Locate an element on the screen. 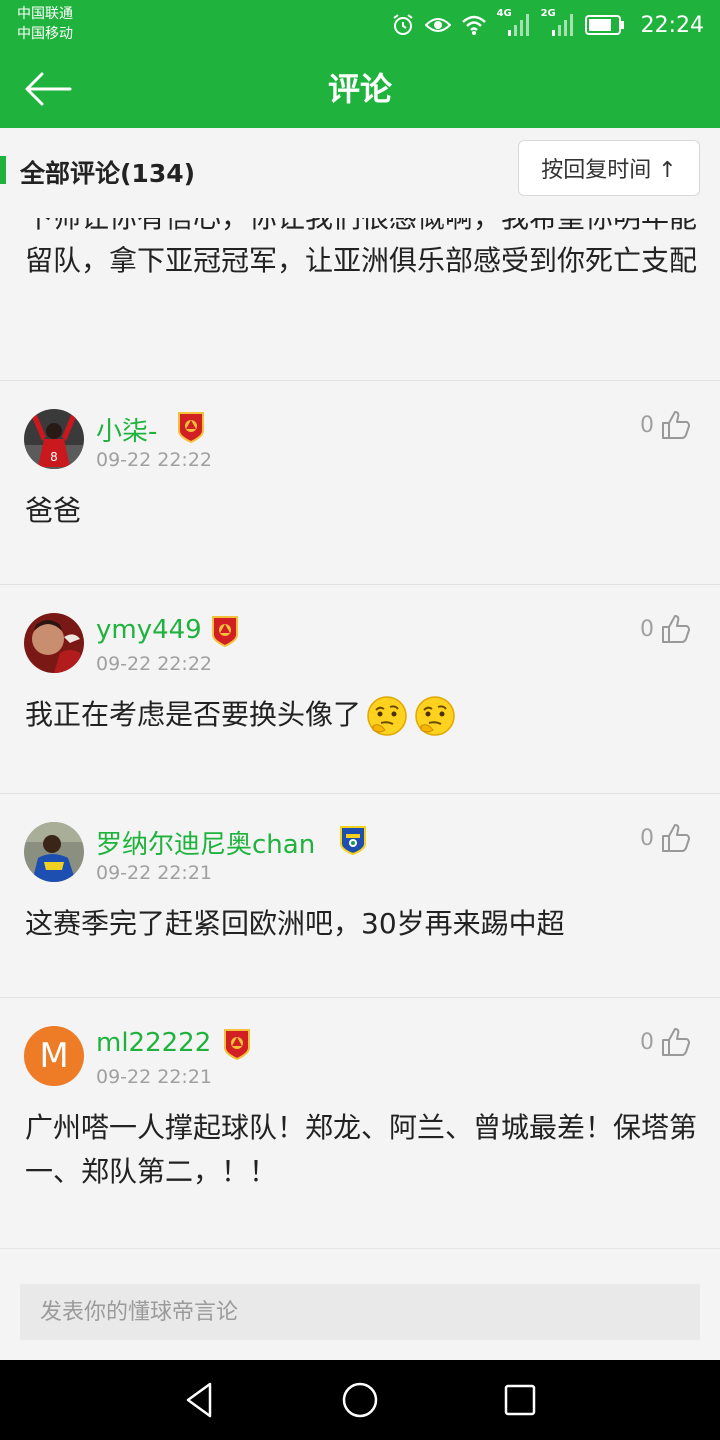 Image resolution: width=720 pixels, height=1440 pixels. sort-label: 按回复时间 ↑ is located at coordinates (609, 170).